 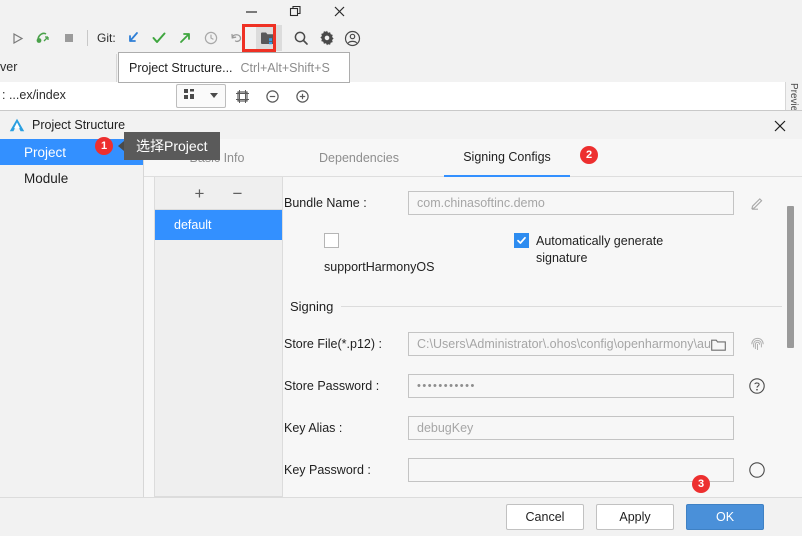 I want to click on preview-side-tab: Preview, so click(x=793, y=96).